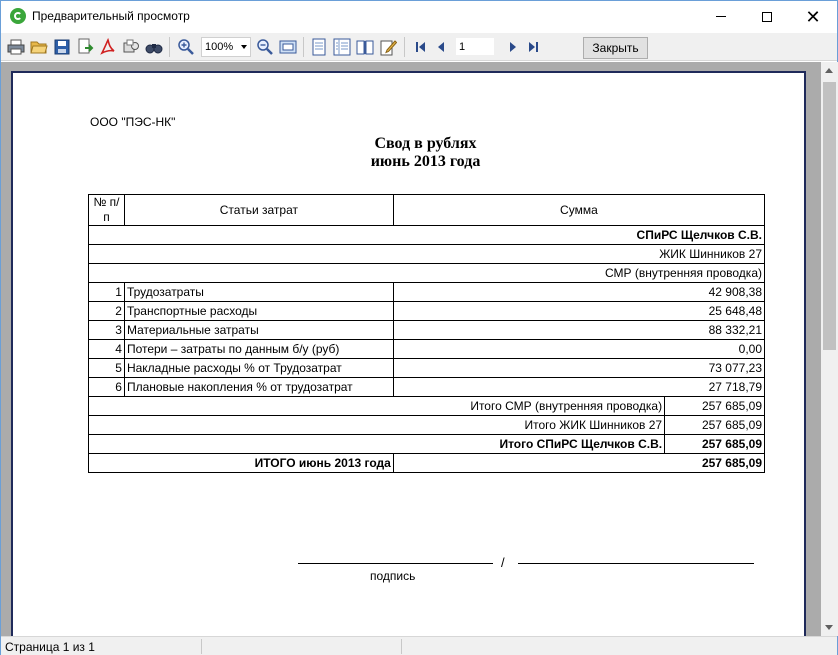 The image size is (838, 655). What do you see at coordinates (426, 254) in the screenshot?
I see `group-zhik: ЖИК Шинников 27` at bounding box center [426, 254].